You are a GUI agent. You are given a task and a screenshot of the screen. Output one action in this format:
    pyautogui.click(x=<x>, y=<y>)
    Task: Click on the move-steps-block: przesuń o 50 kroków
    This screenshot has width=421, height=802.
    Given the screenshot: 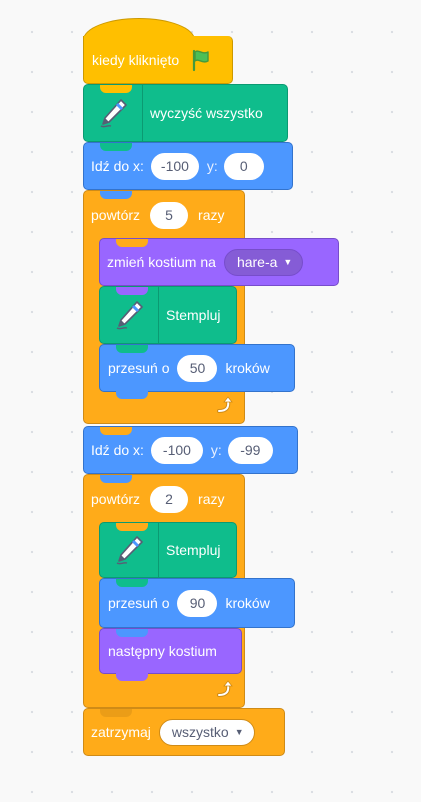 What is the action you would take?
    pyautogui.click(x=197, y=371)
    